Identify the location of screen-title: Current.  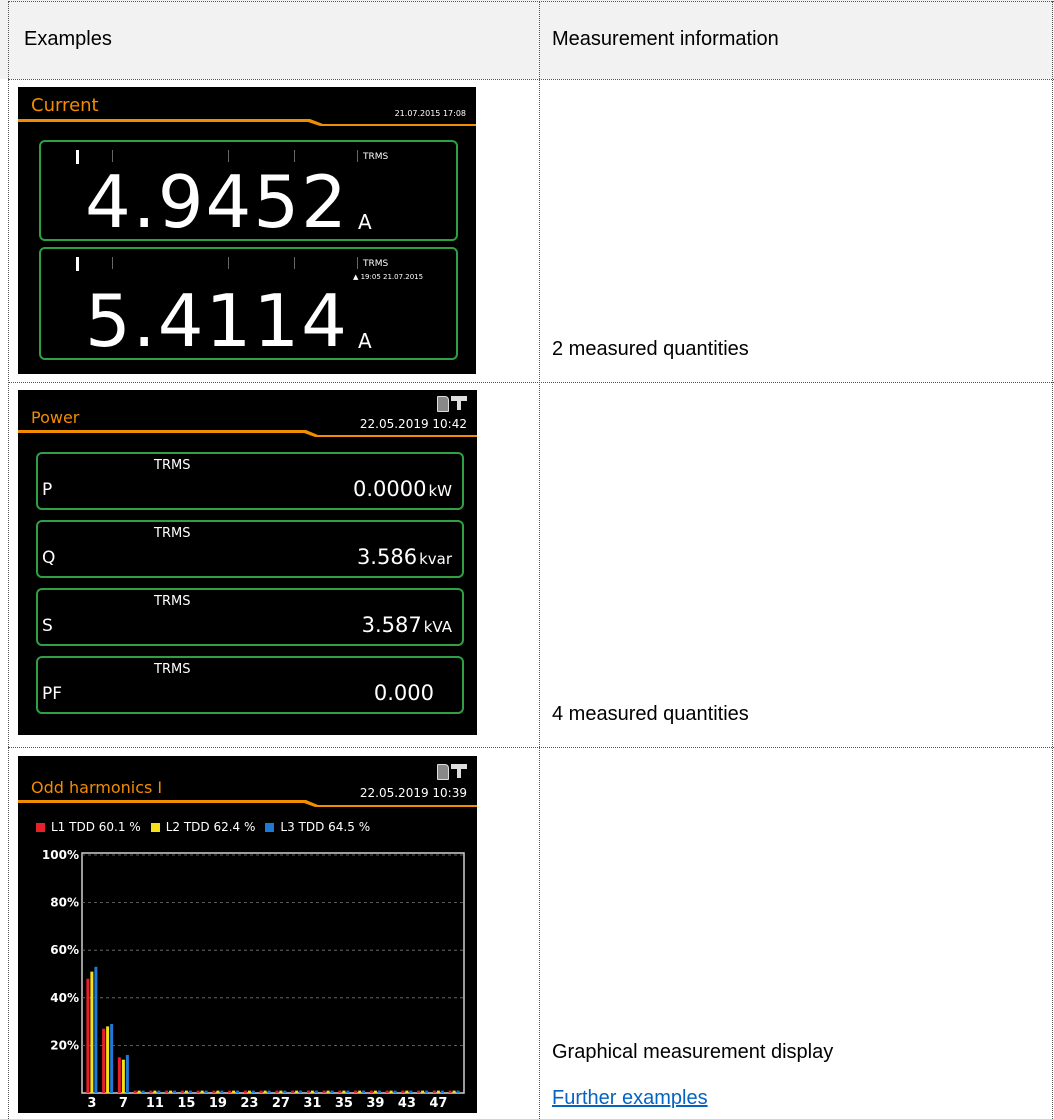
(65, 105).